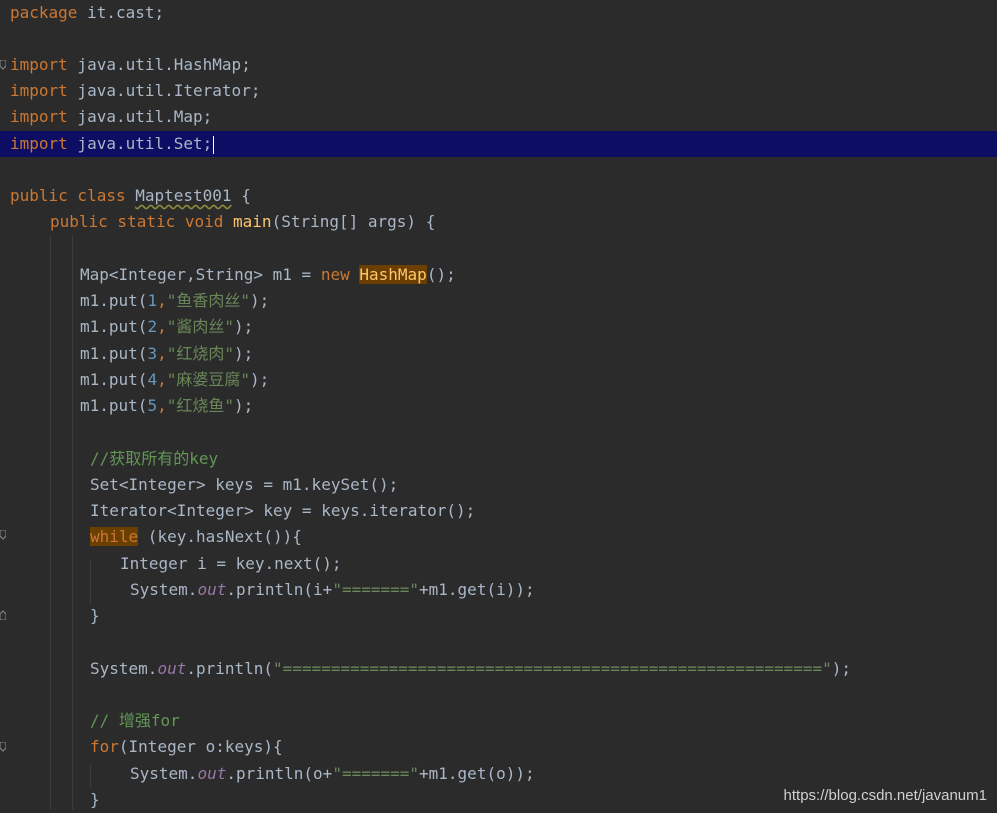 The height and width of the screenshot is (813, 997). I want to click on text-caret, so click(214, 144).